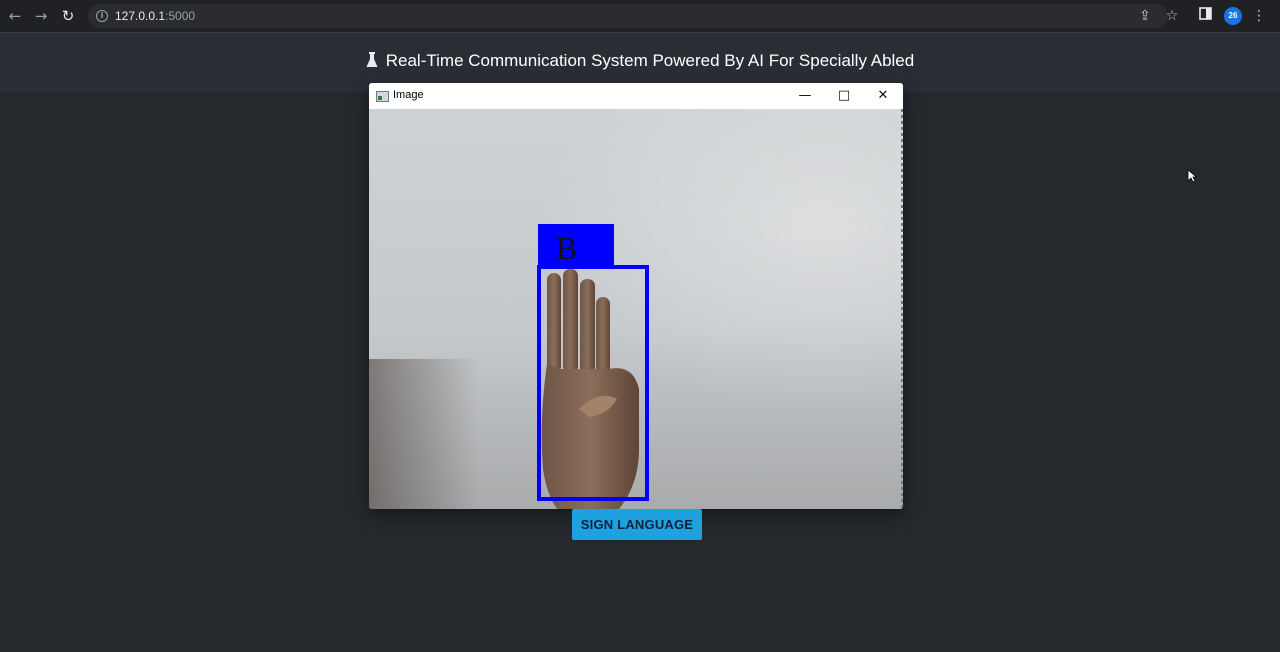 This screenshot has width=1280, height=652. Describe the element at coordinates (805, 96) in the screenshot. I see `minimize-icon: —` at that location.